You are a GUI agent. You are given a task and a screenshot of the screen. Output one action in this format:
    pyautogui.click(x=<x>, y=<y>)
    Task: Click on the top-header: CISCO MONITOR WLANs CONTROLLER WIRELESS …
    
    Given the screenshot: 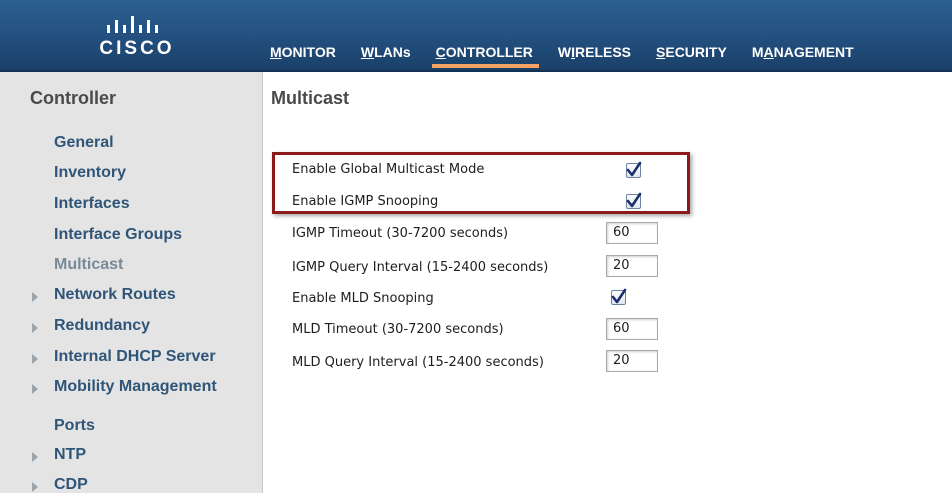 What is the action you would take?
    pyautogui.click(x=476, y=36)
    